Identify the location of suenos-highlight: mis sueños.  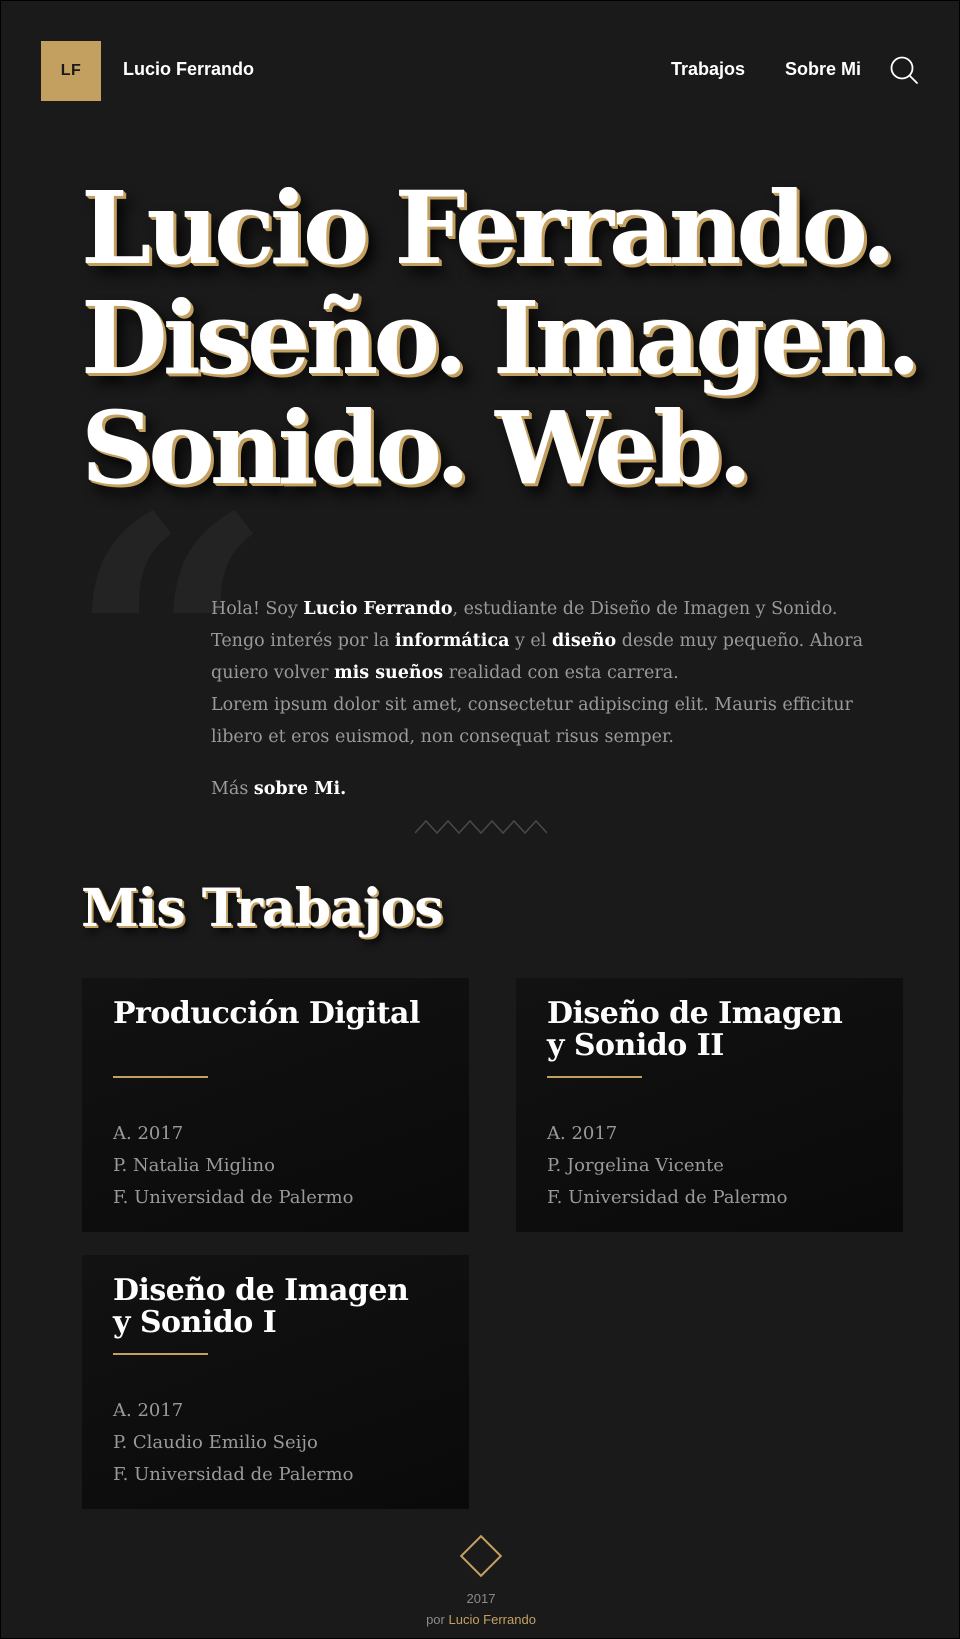
(389, 673).